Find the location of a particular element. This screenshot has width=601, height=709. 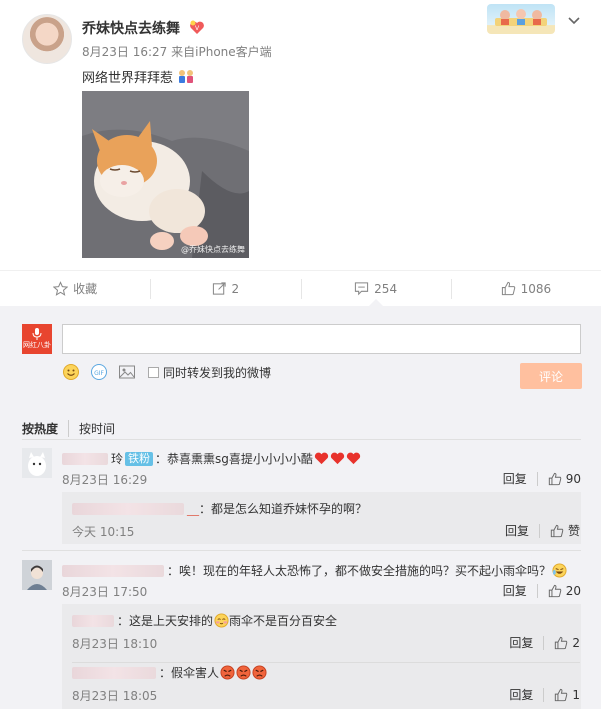

banner-illustration-icon is located at coordinates (521, 17).